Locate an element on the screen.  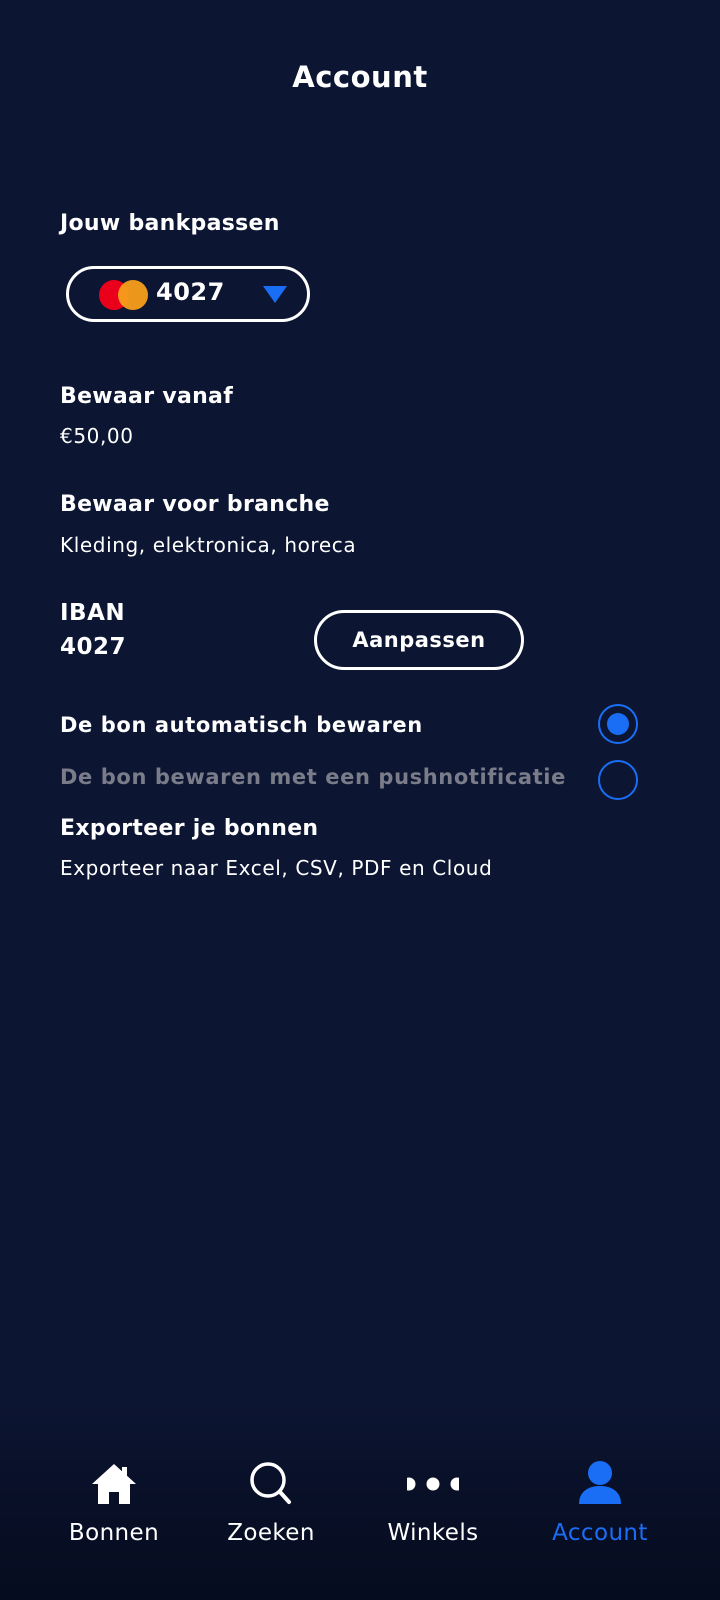
user-icon is located at coordinates (600, 1482).